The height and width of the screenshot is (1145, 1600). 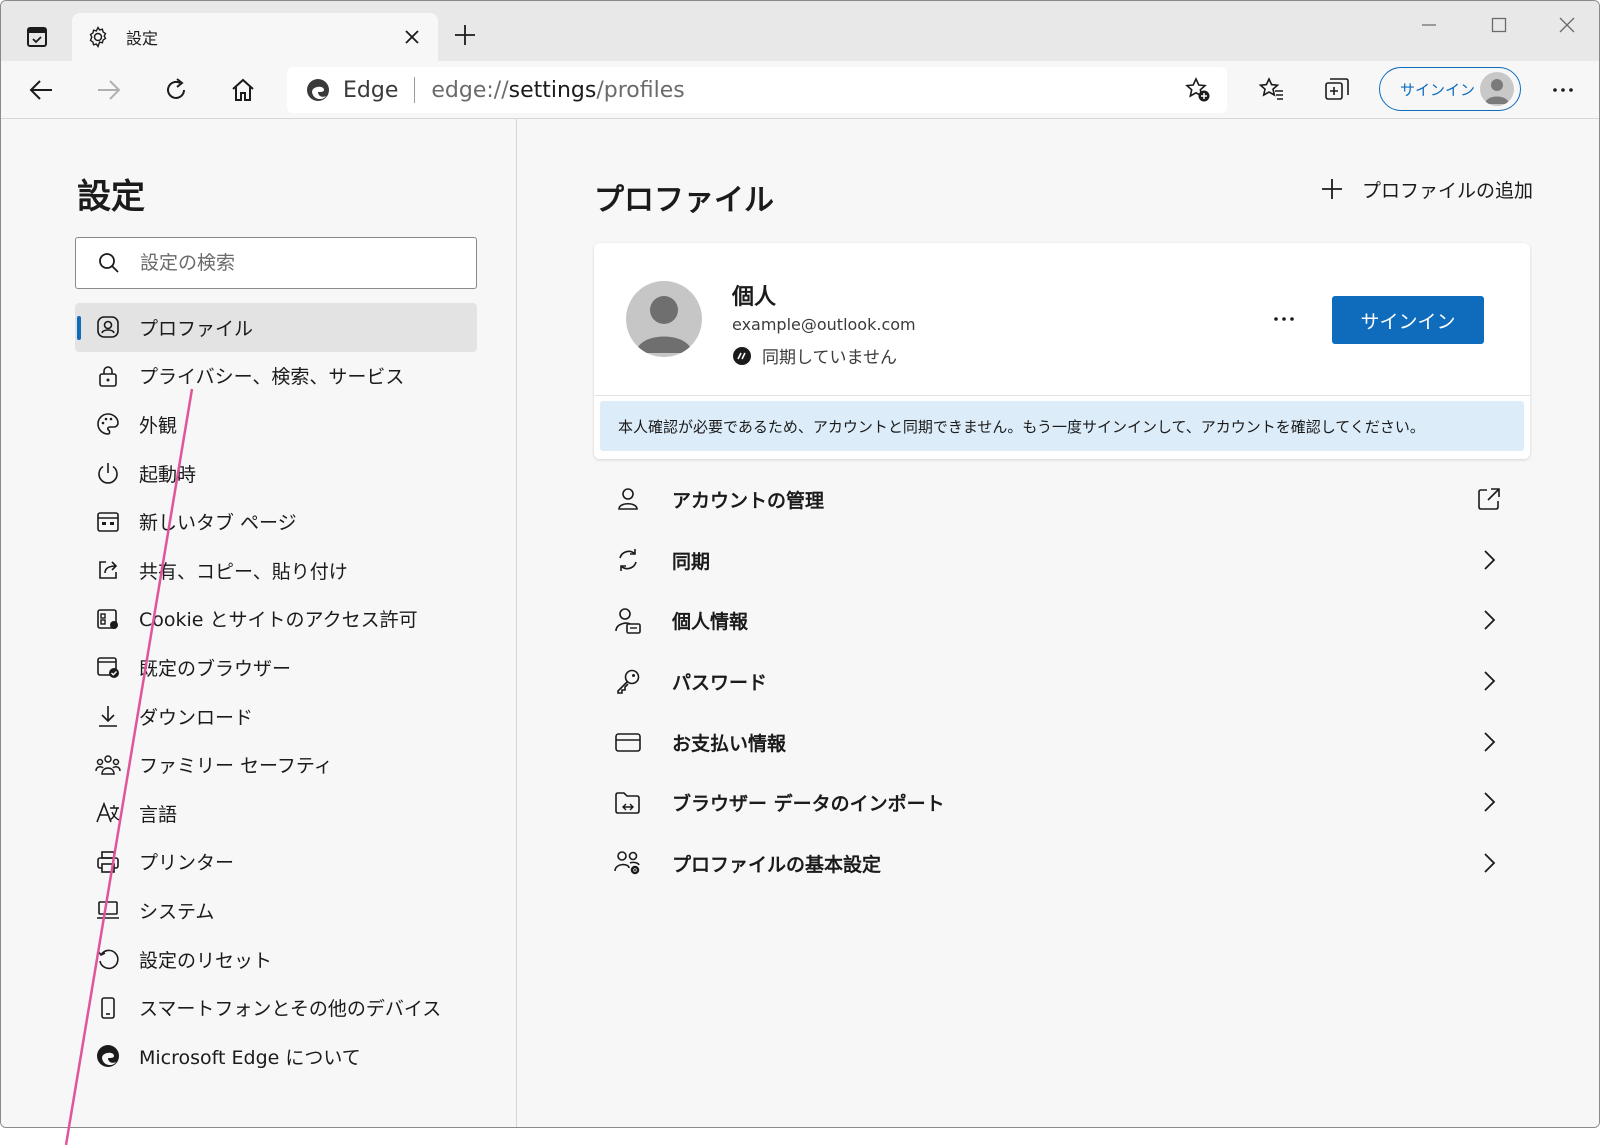 What do you see at coordinates (628, 742) in the screenshot?
I see `card-icon` at bounding box center [628, 742].